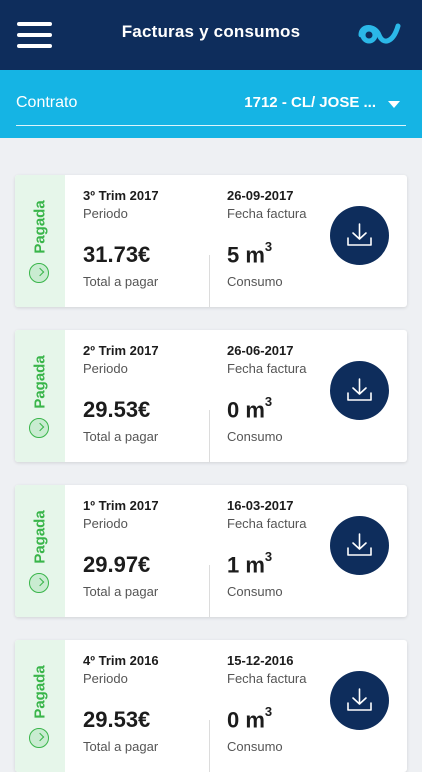 The height and width of the screenshot is (772, 422). I want to click on invoice-period: 3º Trim 2017, so click(121, 195).